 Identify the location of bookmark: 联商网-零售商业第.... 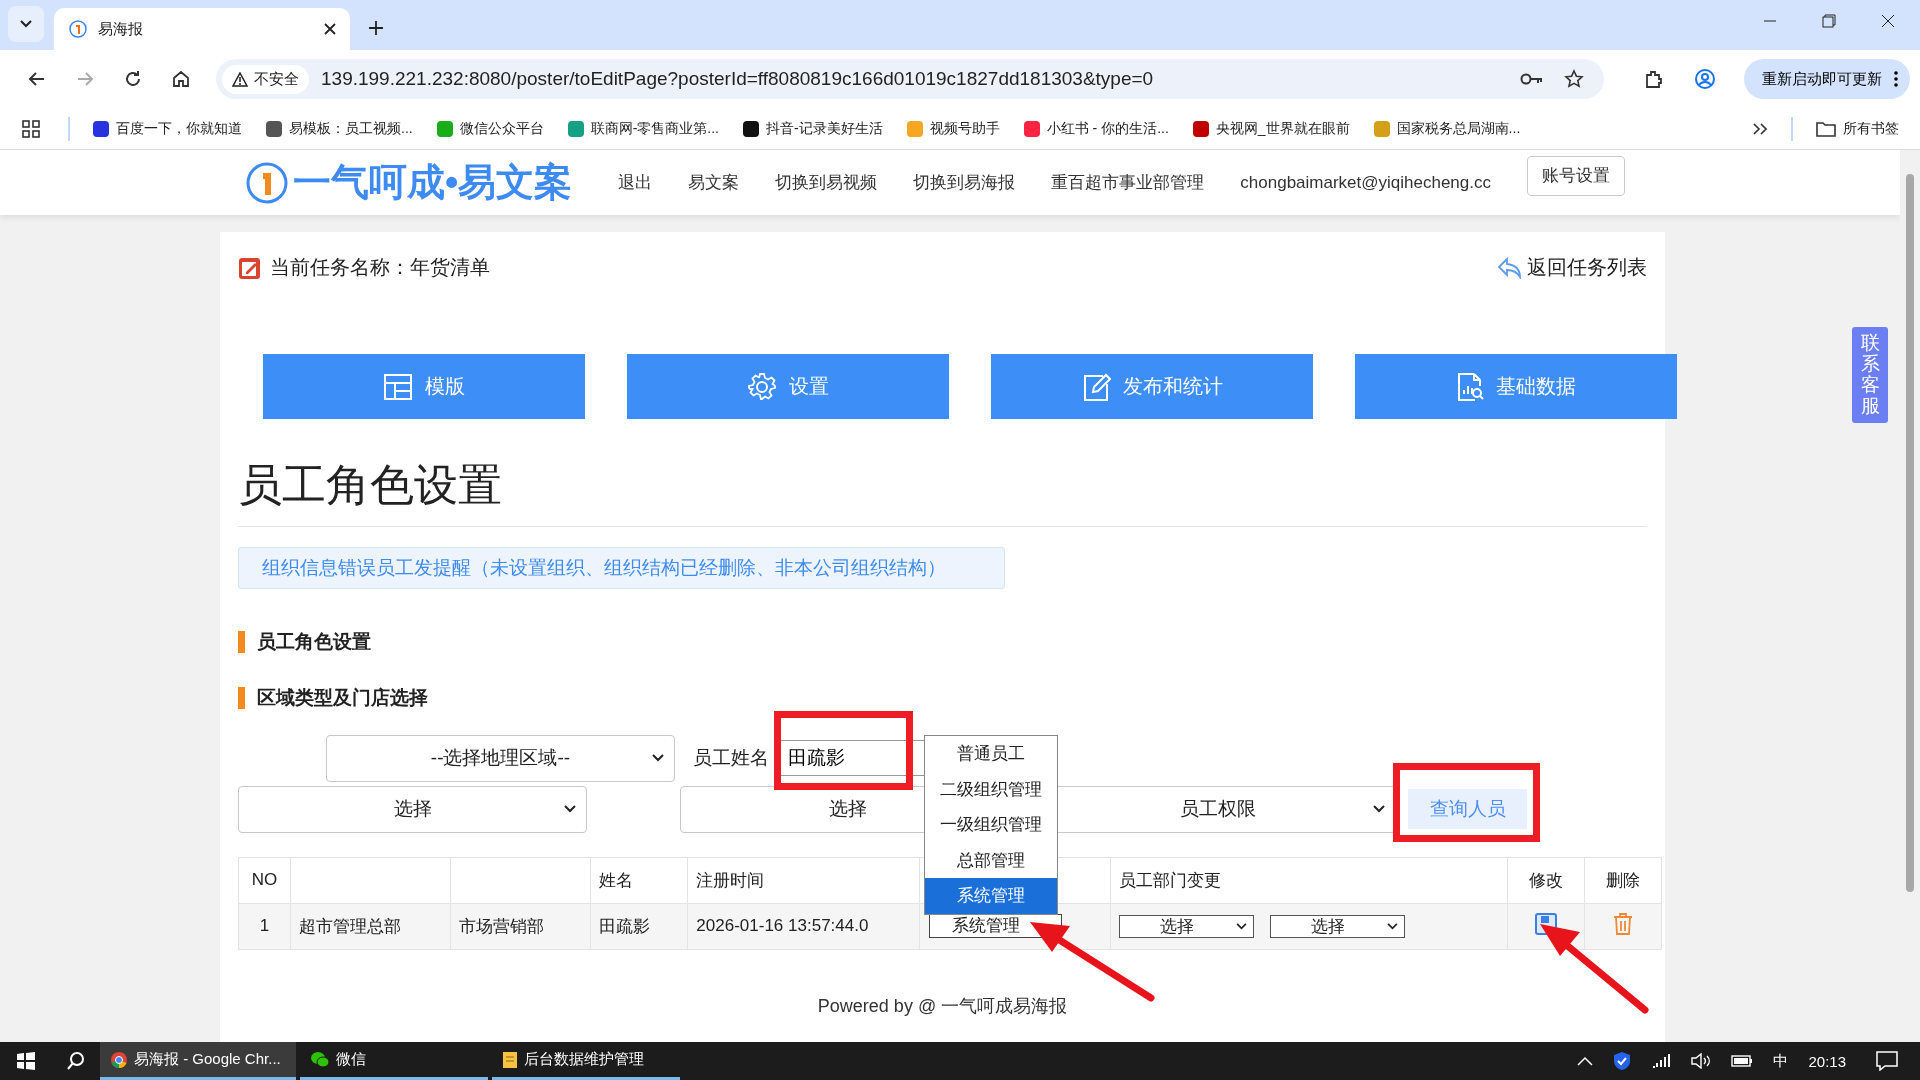
(643, 128).